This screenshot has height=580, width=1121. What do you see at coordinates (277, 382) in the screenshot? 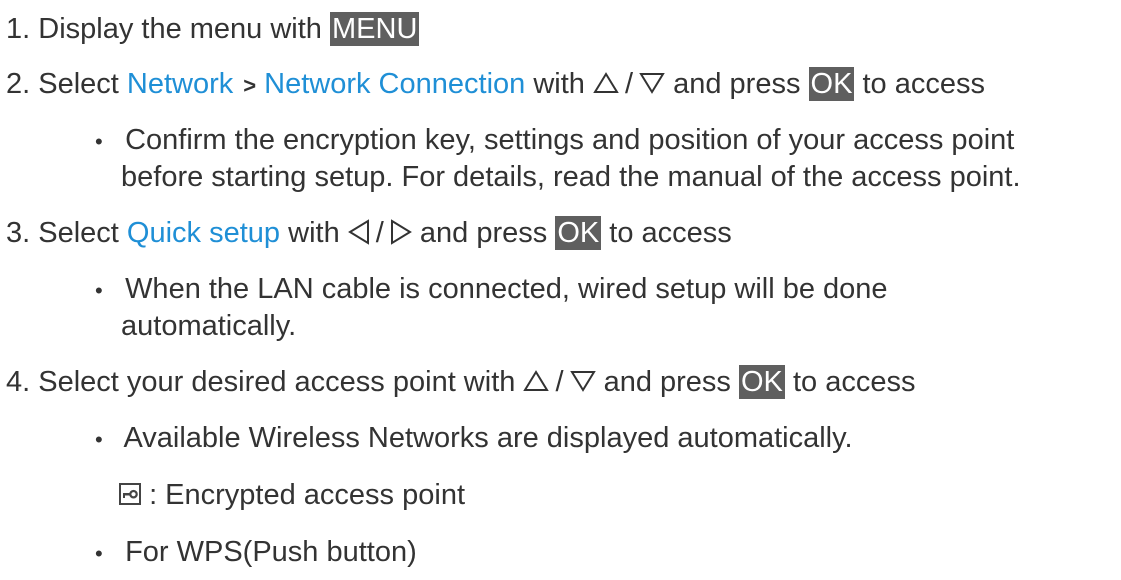
I see `step-text: Select your desired access point with` at bounding box center [277, 382].